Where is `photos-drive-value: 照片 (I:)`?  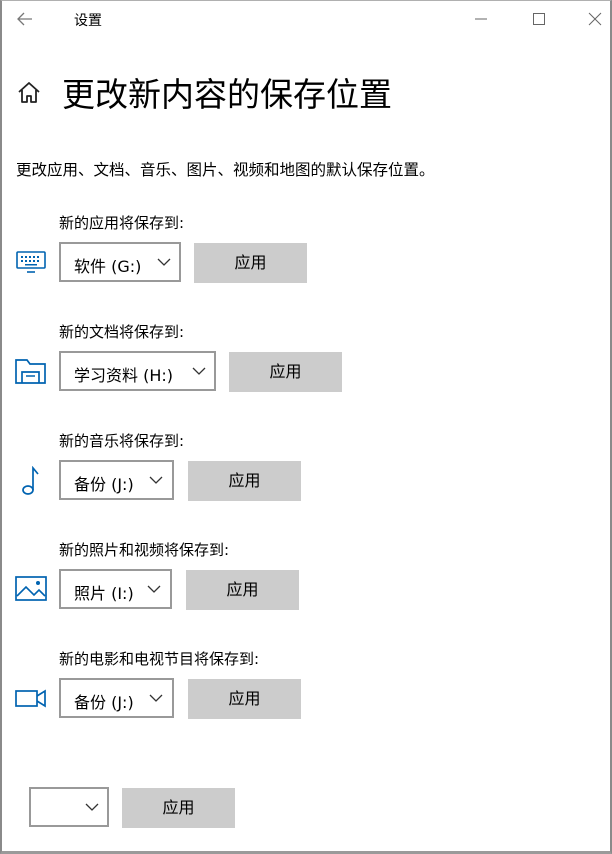 photos-drive-value: 照片 (I:) is located at coordinates (104, 593).